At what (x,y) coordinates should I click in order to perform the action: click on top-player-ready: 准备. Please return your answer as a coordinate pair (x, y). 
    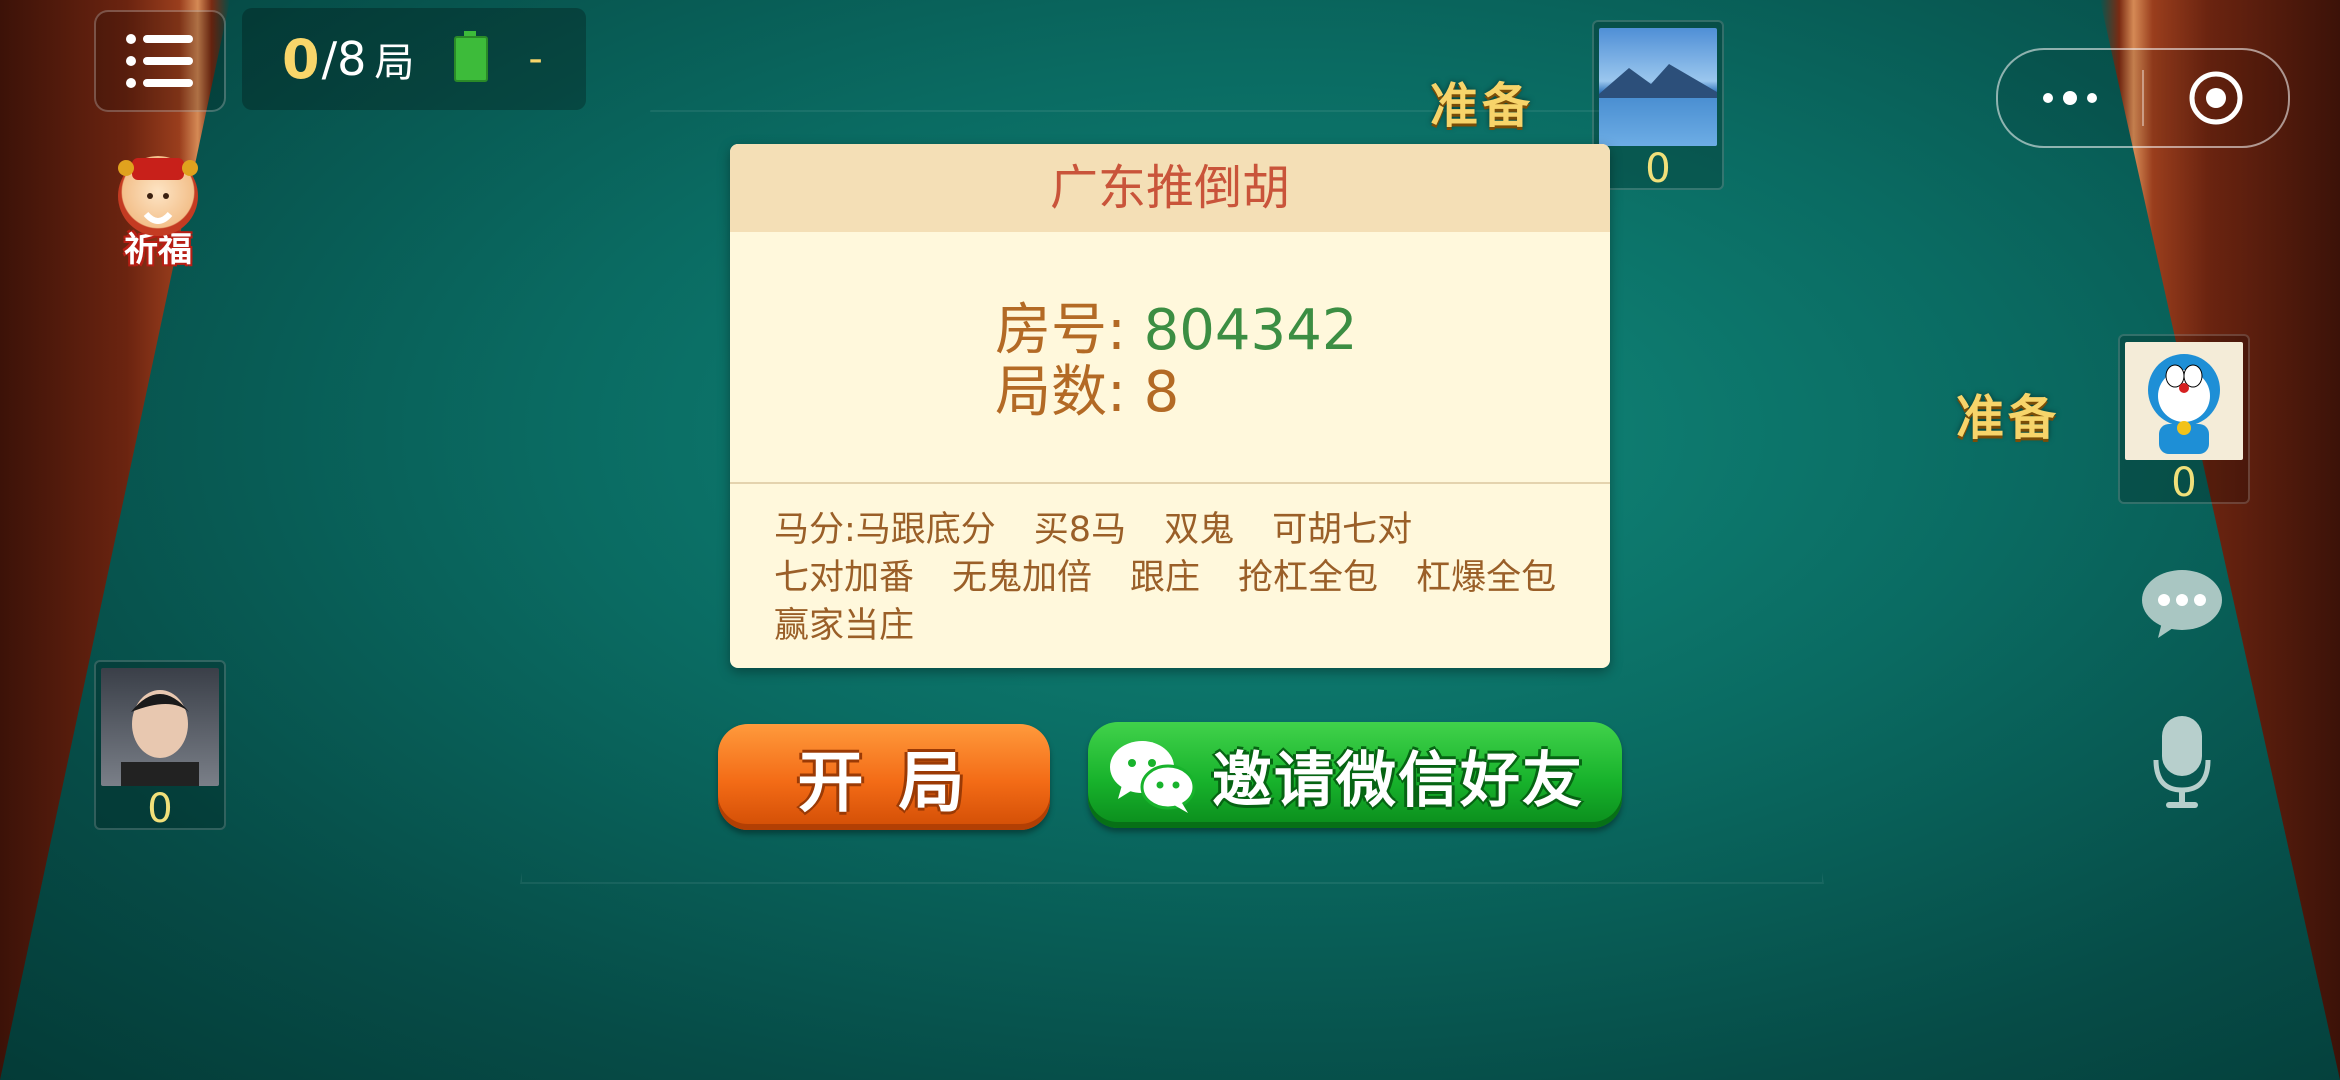
    Looking at the image, I should click on (1482, 106).